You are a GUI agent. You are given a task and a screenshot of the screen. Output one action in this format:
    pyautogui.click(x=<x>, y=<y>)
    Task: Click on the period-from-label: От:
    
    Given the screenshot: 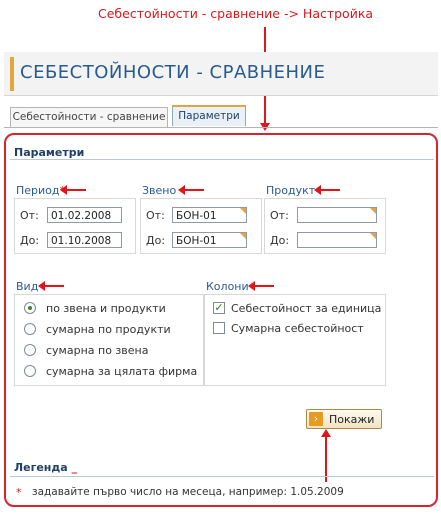 What is the action you would take?
    pyautogui.click(x=29, y=215)
    